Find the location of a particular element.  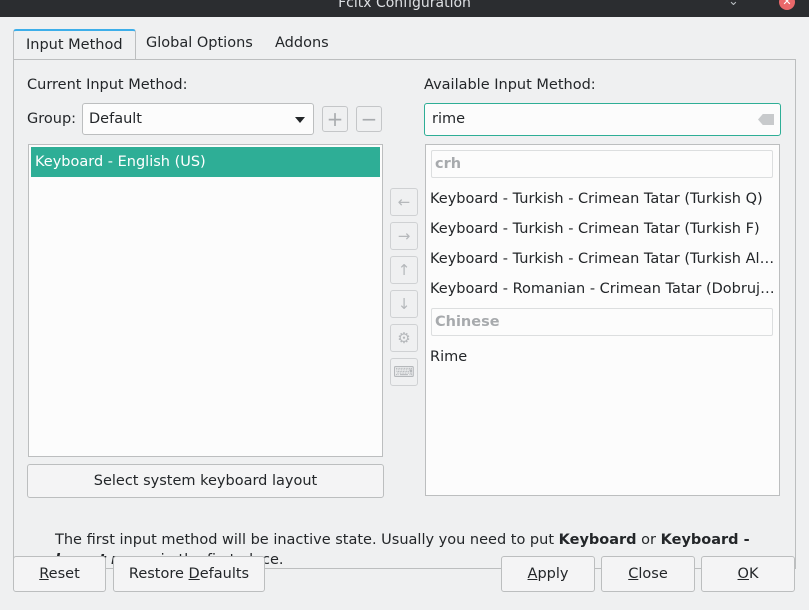

search-input: rime is located at coordinates (602, 119).